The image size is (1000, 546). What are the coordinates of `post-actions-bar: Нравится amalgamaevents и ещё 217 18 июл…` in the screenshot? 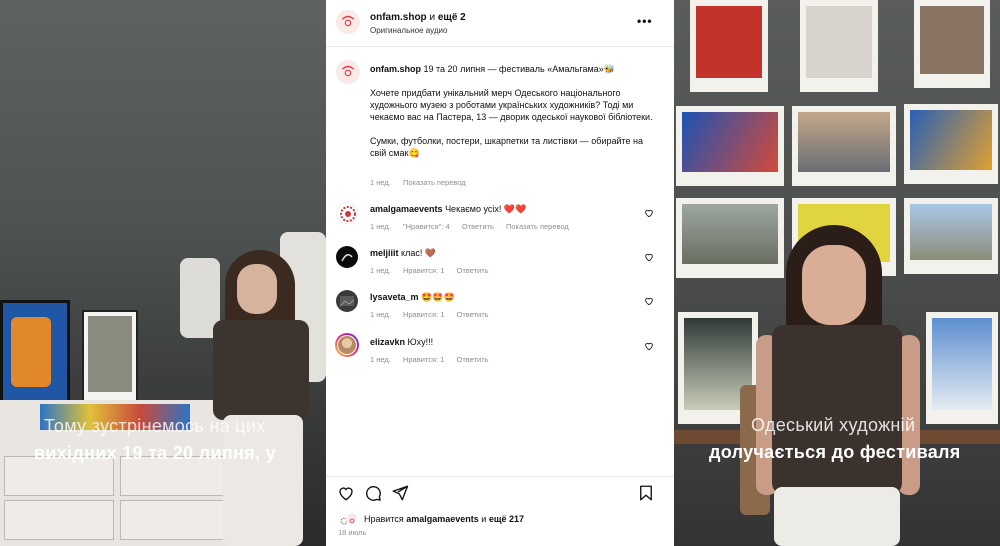 It's located at (500, 511).